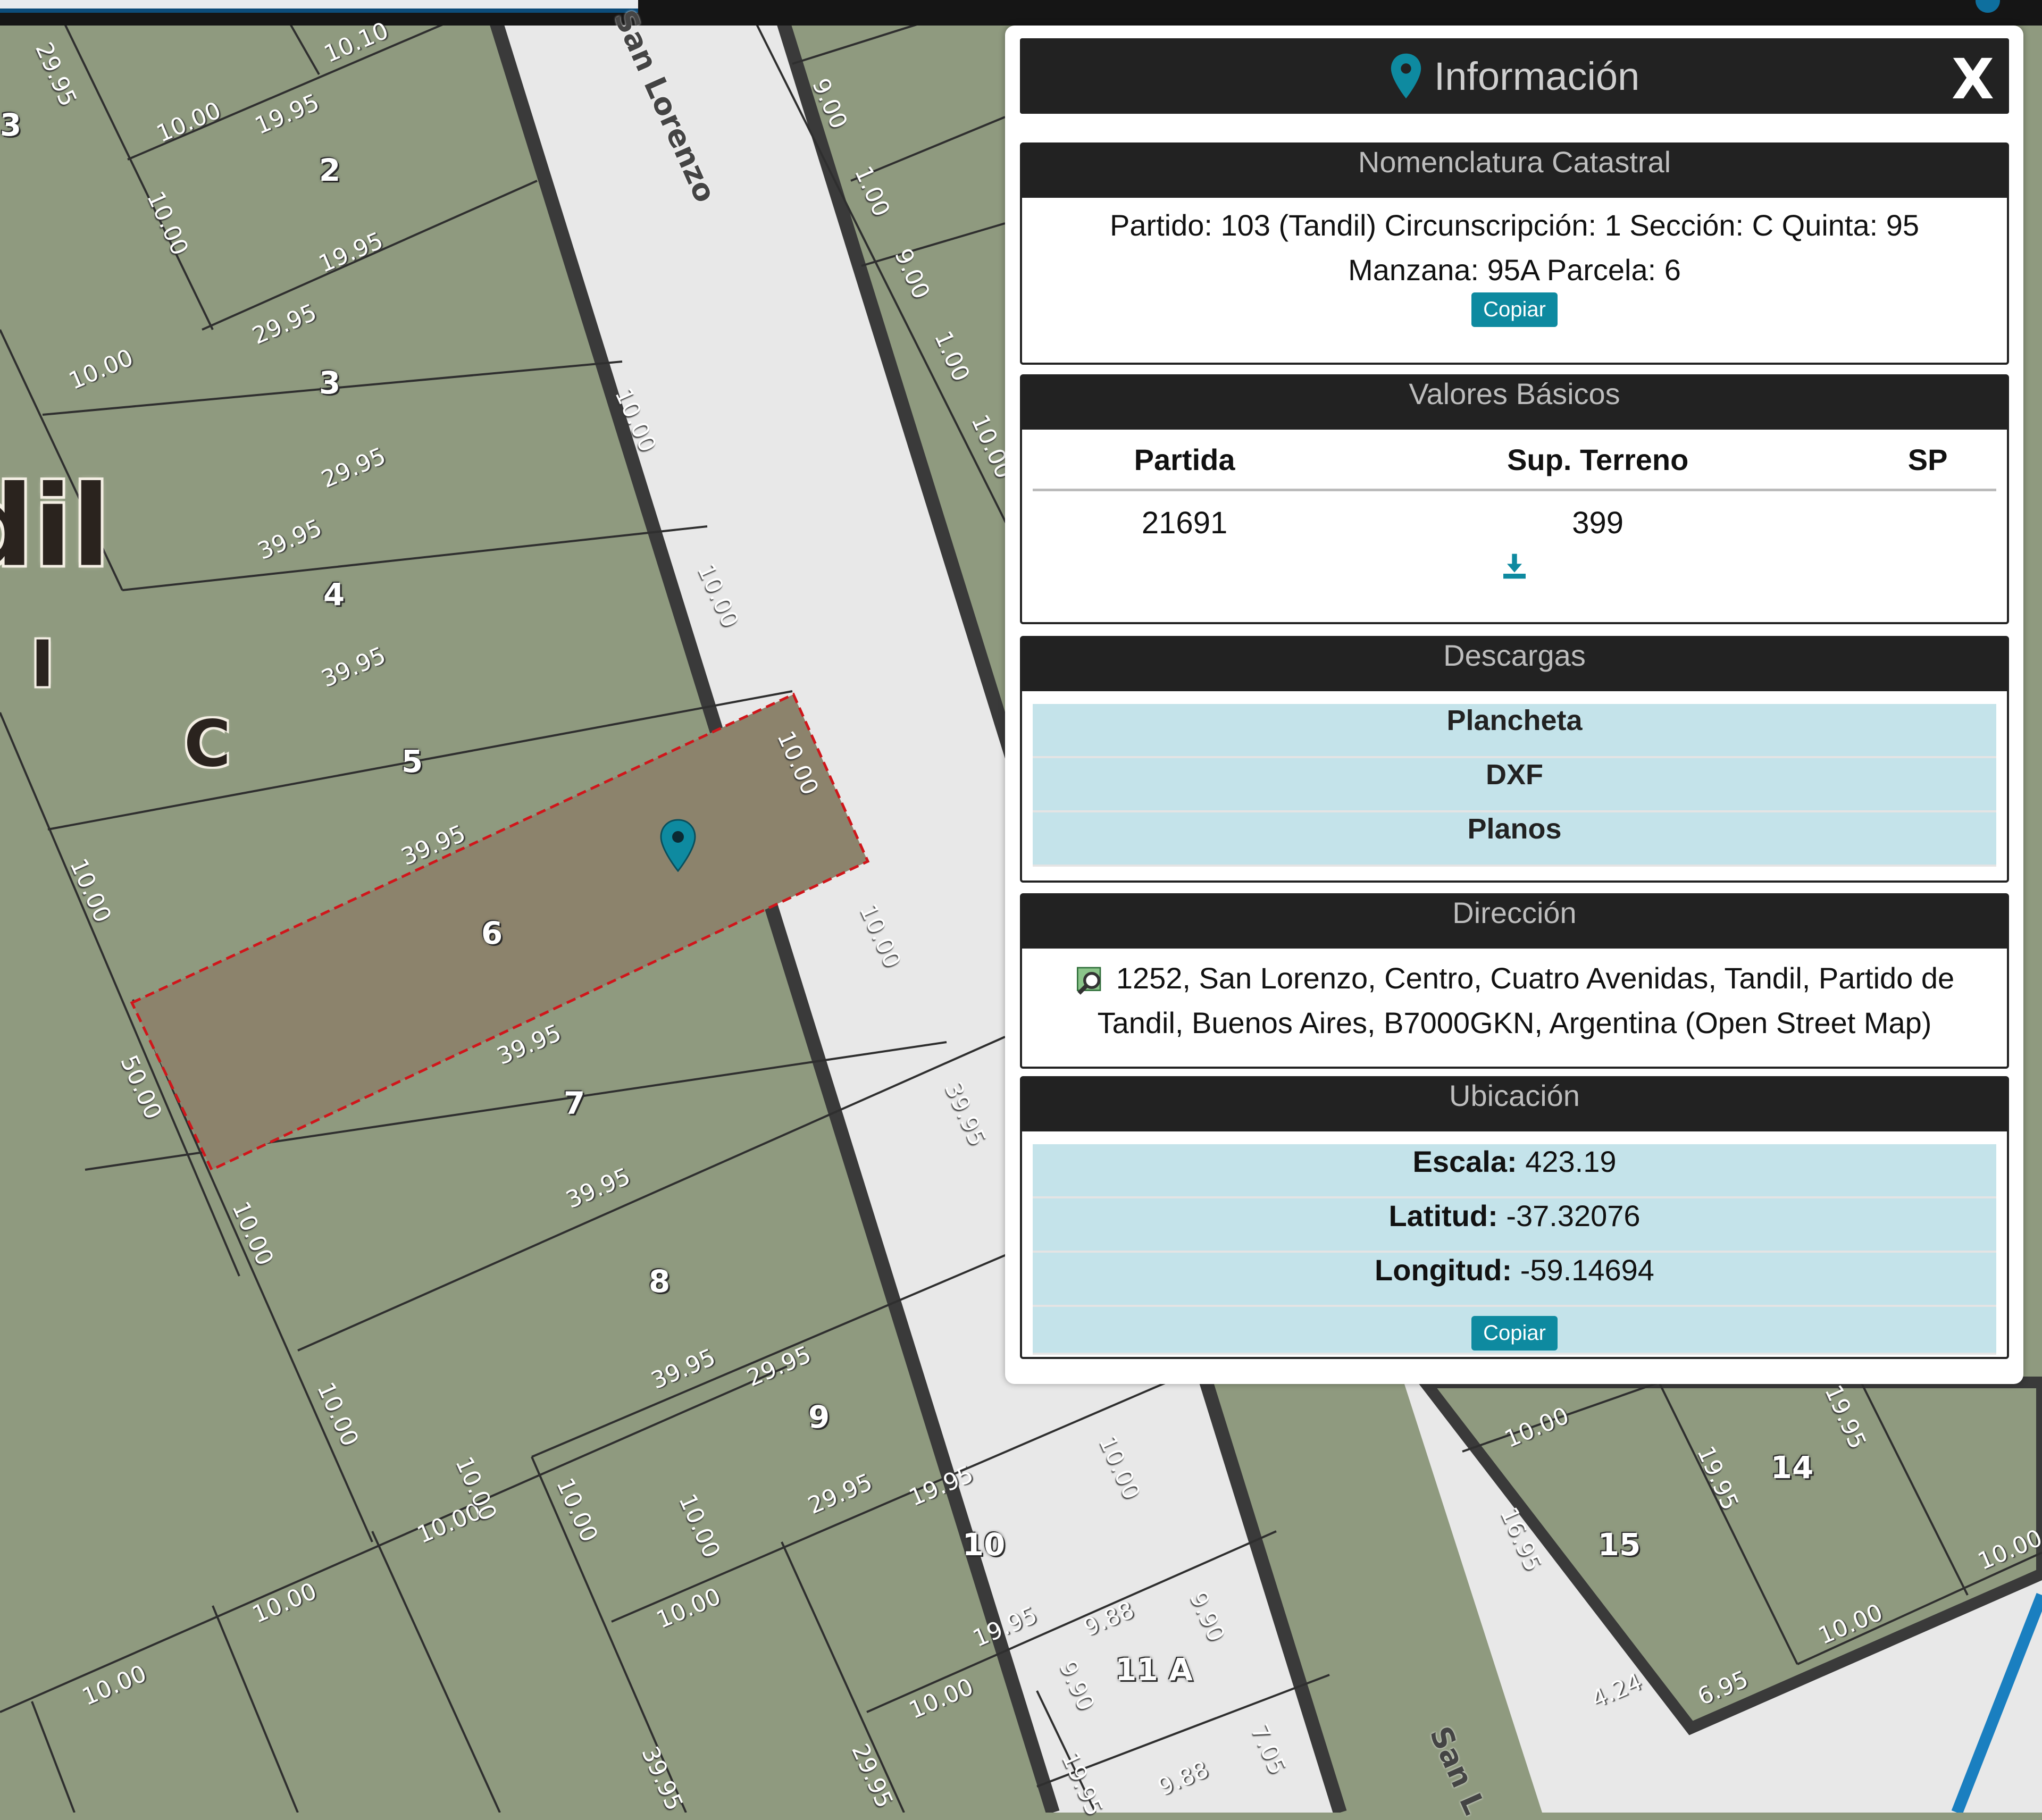 The width and height of the screenshot is (2042, 1820). Describe the element at coordinates (1021, 13) in the screenshot. I see `top-bar` at that location.